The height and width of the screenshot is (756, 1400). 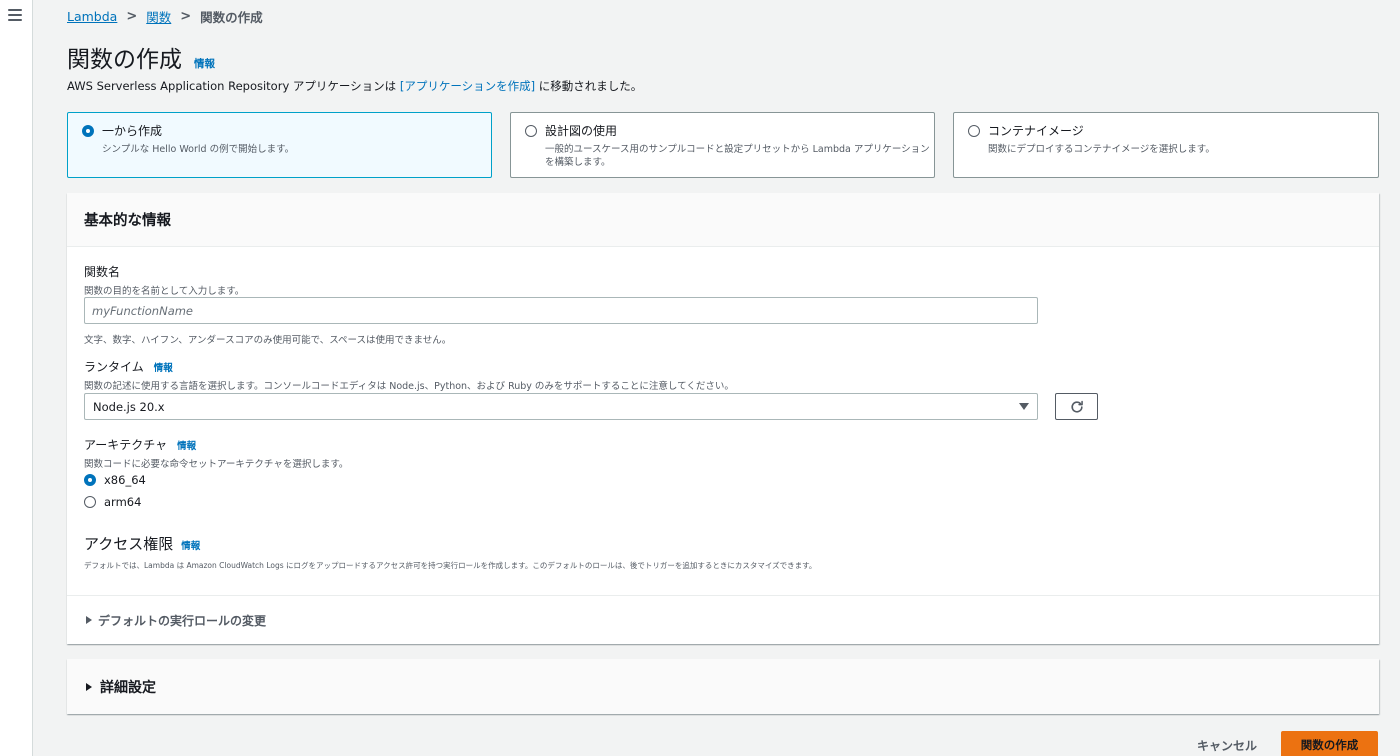 I want to click on refresh-runtime-button, so click(x=1076, y=406).